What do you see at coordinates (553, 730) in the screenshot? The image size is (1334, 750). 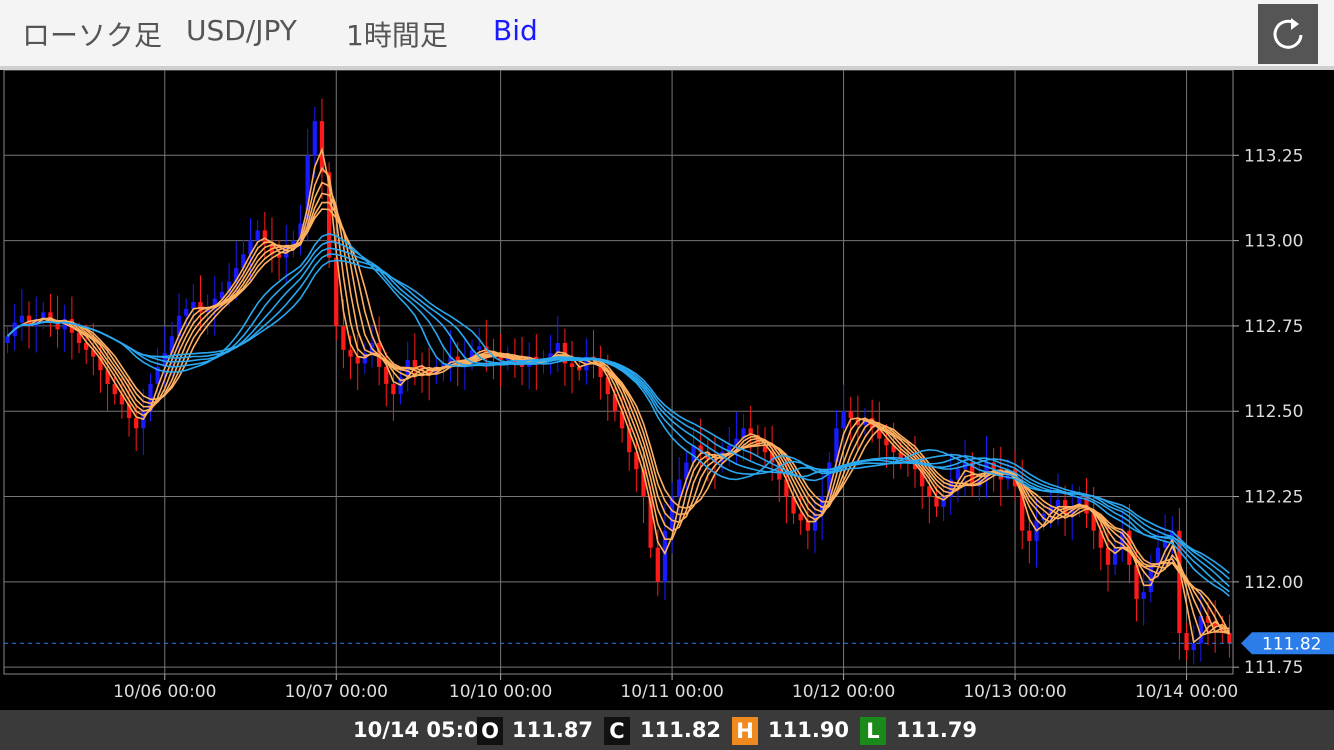 I see `open-value: 111.87` at bounding box center [553, 730].